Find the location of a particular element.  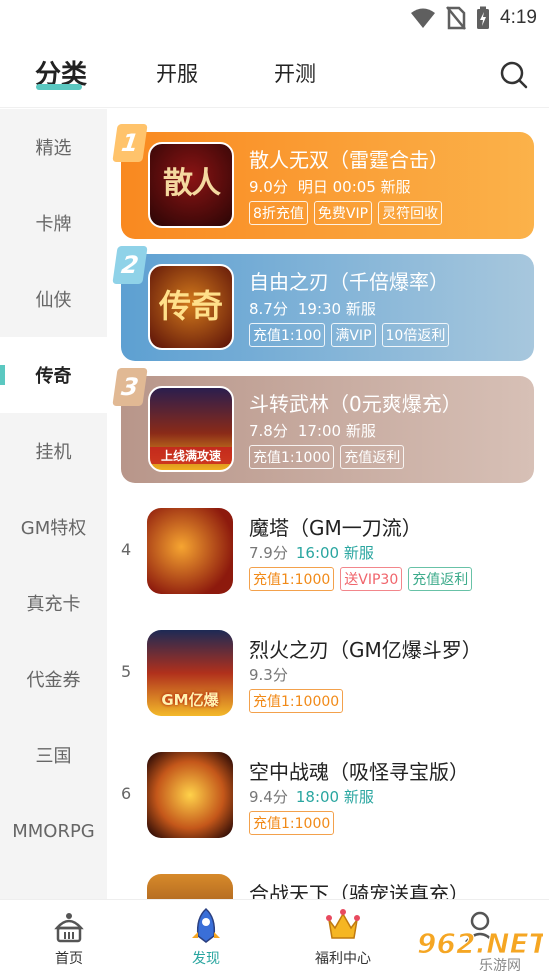

site-watermark-logo: 962.NET 乐游网 is located at coordinates (480, 950).